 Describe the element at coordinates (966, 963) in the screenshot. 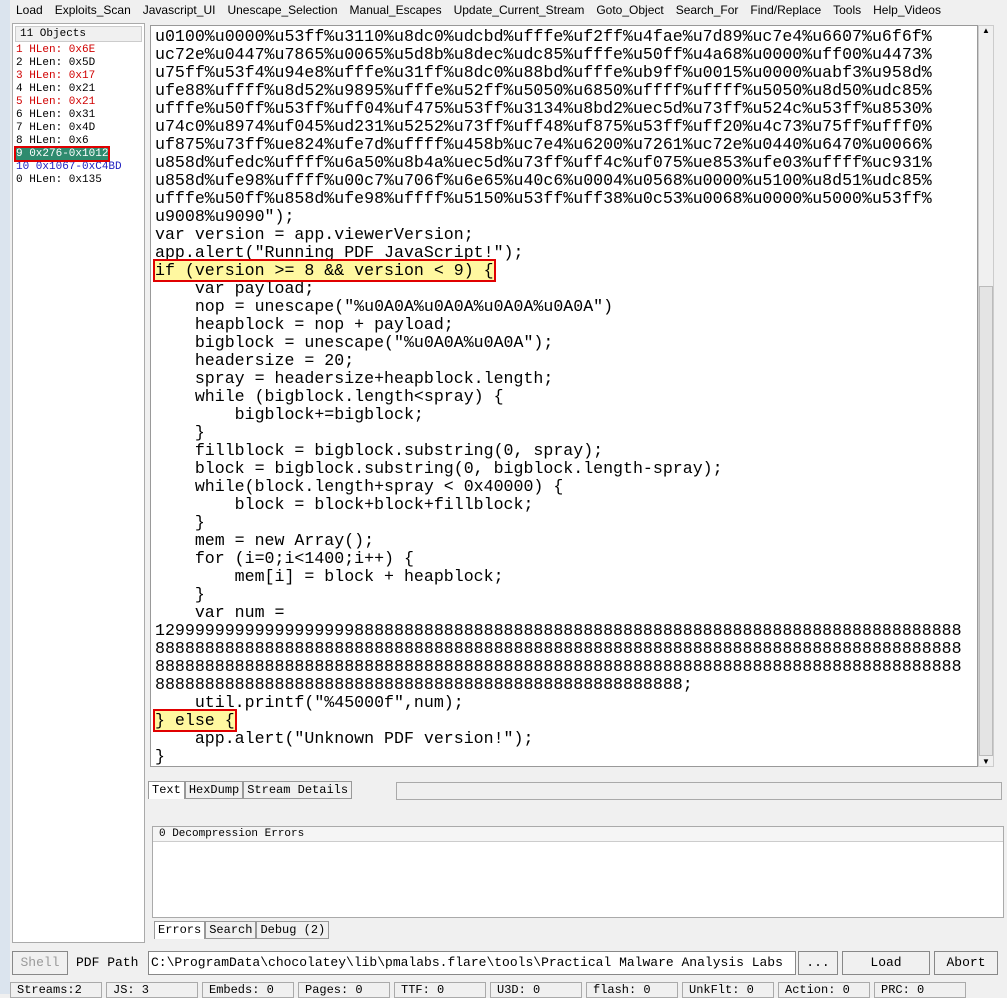

I see `abort-button: Abort` at that location.